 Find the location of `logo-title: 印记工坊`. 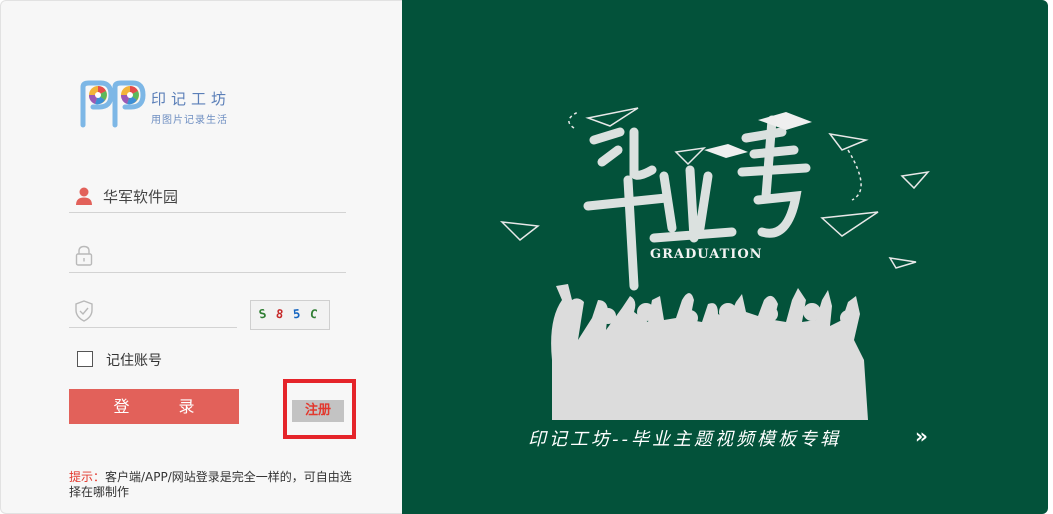

logo-title: 印记工坊 is located at coordinates (191, 99).